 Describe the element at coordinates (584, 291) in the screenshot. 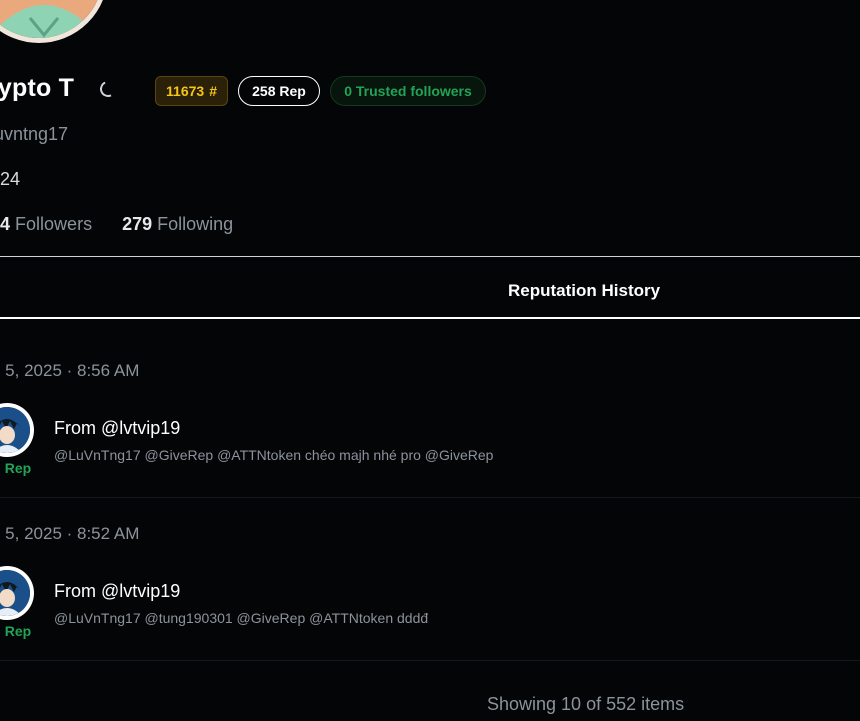

I see `tab-reputation-history: Reputation History` at that location.